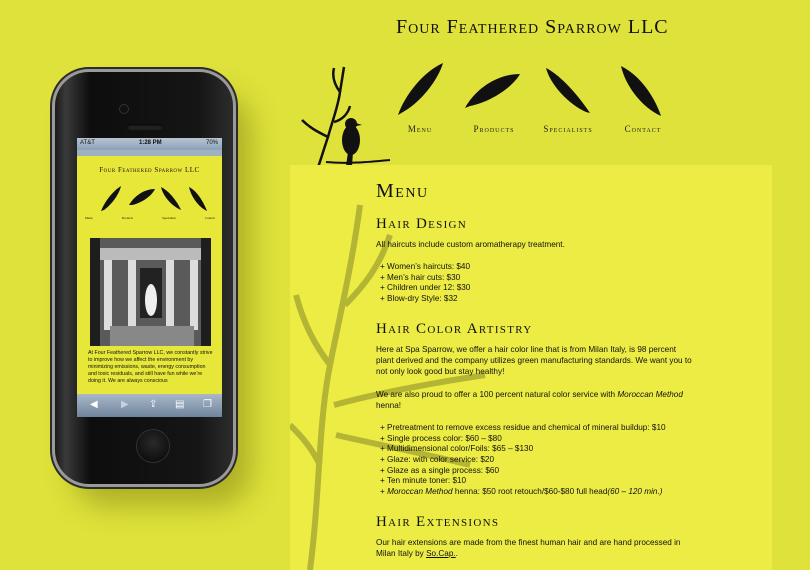  I want to click on home-button-icon, so click(153, 446).